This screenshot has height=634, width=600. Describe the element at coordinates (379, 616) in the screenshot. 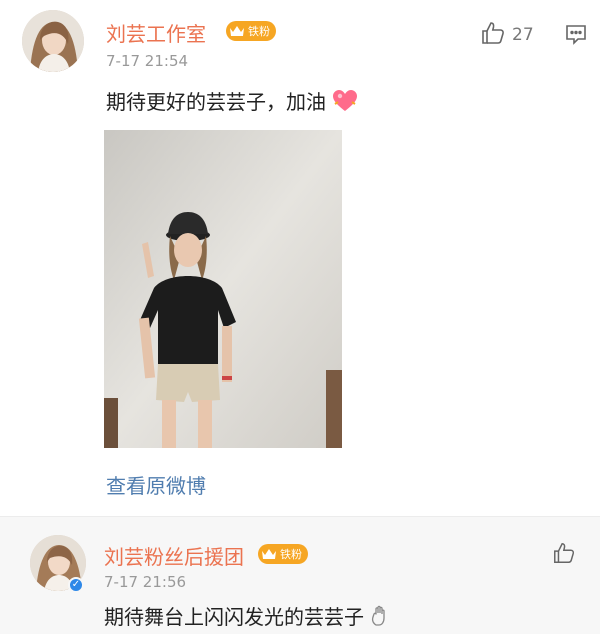

I see `hand-emoji-icon` at that location.